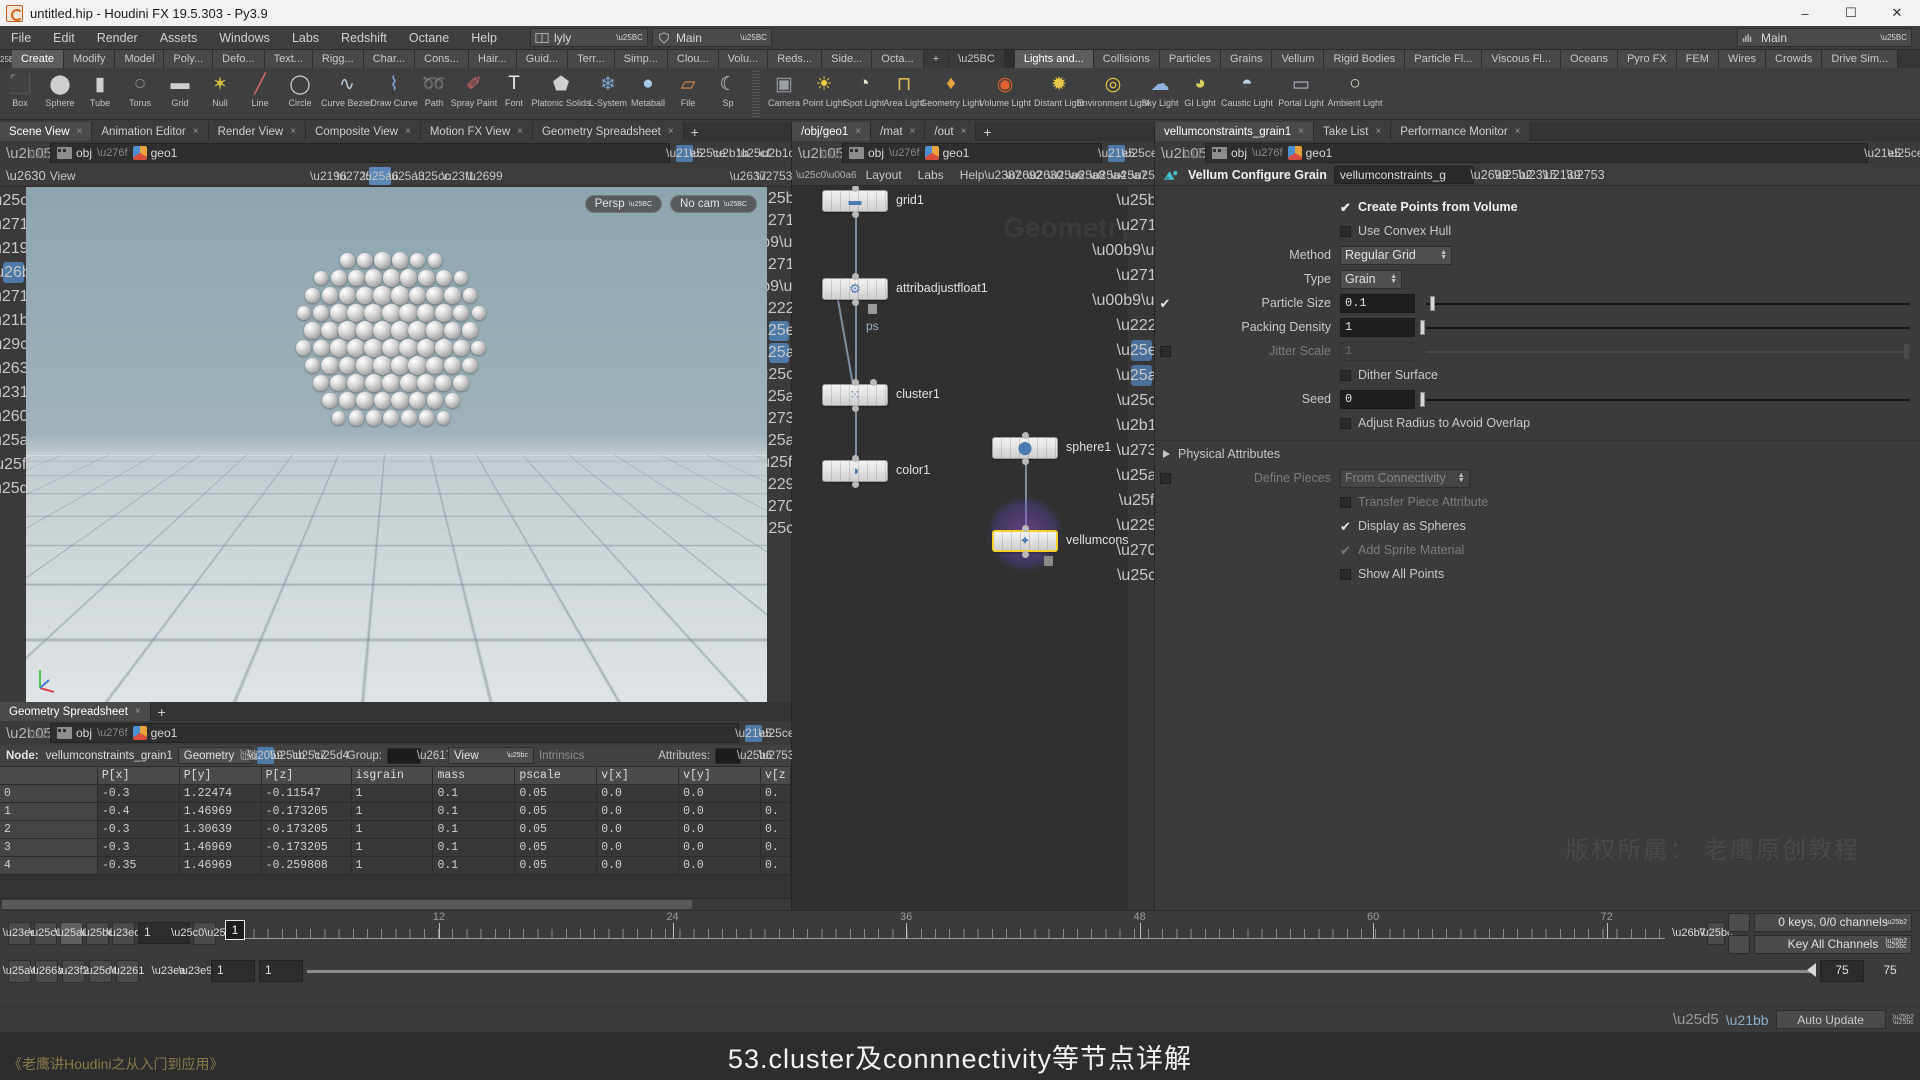  Describe the element at coordinates (180, 88) in the screenshot. I see `shelf-tool-grid-icon: ▬ Grid` at that location.